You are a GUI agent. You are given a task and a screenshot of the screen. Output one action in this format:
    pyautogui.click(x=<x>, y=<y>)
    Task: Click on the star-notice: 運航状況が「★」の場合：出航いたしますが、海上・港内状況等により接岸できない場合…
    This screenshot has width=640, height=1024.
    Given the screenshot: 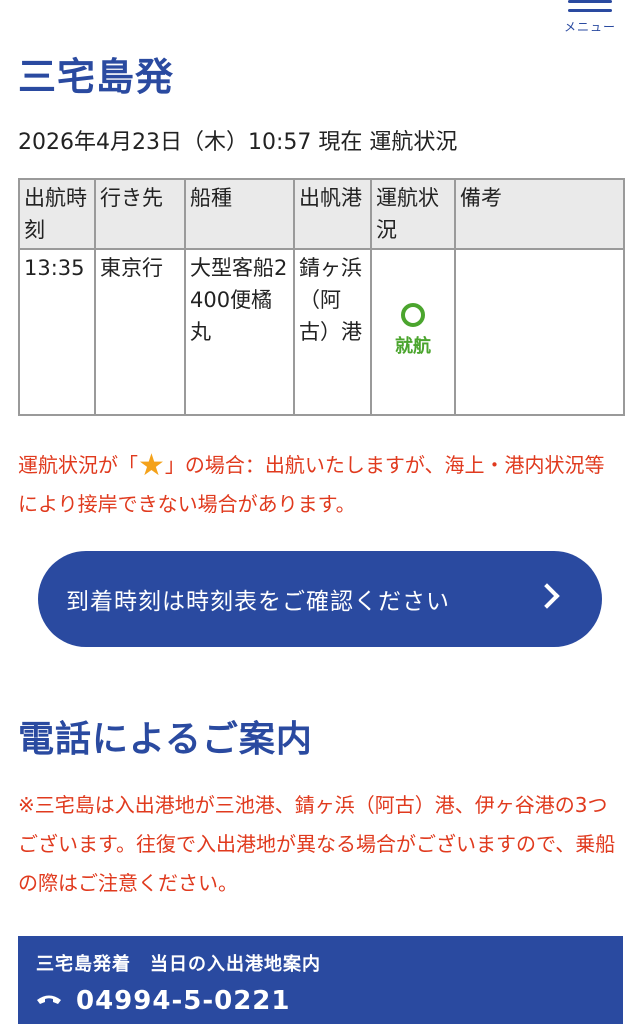 What is the action you would take?
    pyautogui.click(x=320, y=485)
    